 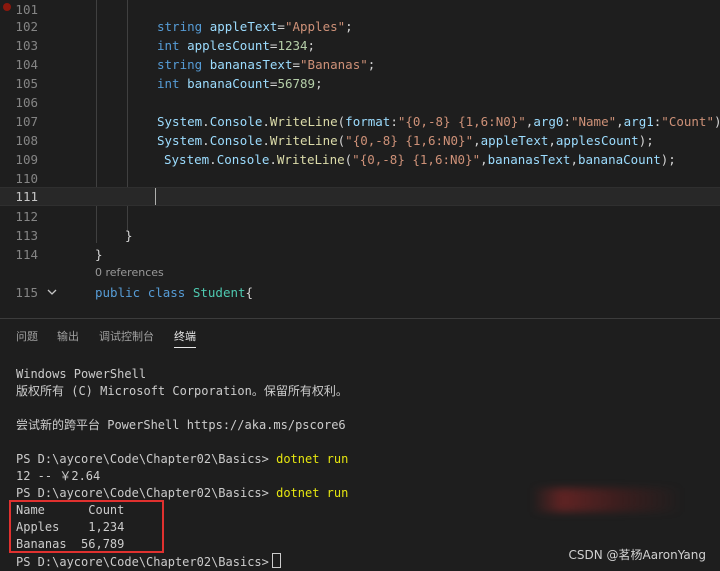 What do you see at coordinates (360, 83) in the screenshot?
I see `editor-line: 105 int bananaCount=56789;` at bounding box center [360, 83].